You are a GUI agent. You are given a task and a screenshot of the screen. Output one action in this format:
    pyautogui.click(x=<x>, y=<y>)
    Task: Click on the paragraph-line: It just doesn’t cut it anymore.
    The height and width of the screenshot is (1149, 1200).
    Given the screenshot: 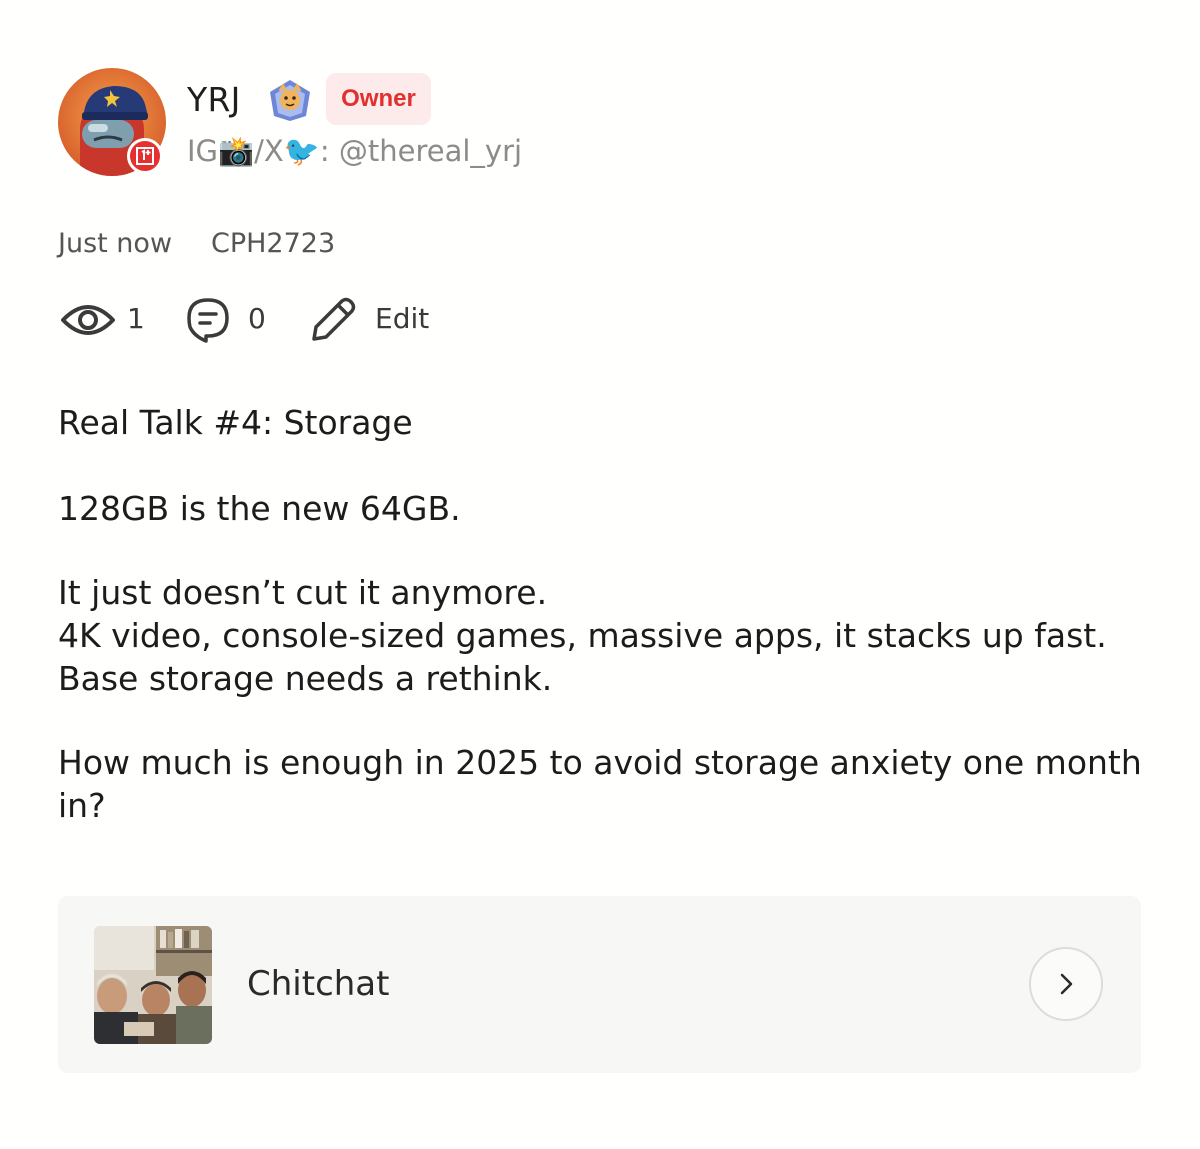 What is the action you would take?
    pyautogui.click(x=303, y=592)
    